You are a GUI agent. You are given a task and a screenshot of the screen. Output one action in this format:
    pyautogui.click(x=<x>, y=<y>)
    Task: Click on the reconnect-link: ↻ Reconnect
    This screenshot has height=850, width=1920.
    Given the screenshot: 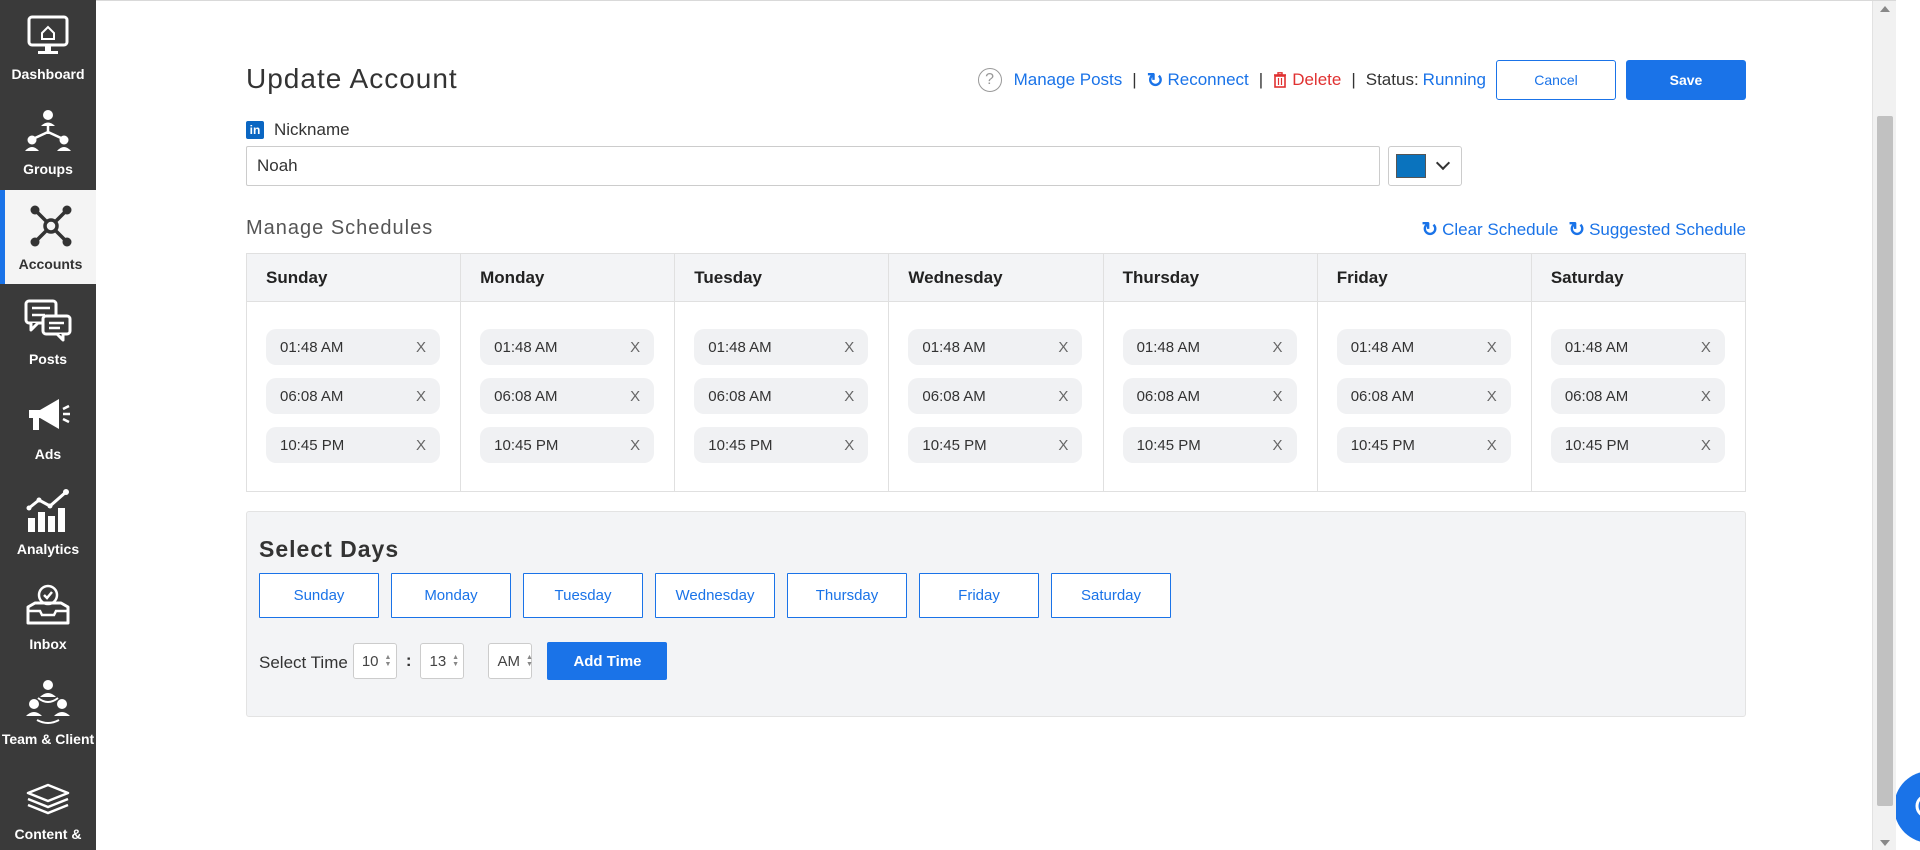 What is the action you would take?
    pyautogui.click(x=1198, y=80)
    